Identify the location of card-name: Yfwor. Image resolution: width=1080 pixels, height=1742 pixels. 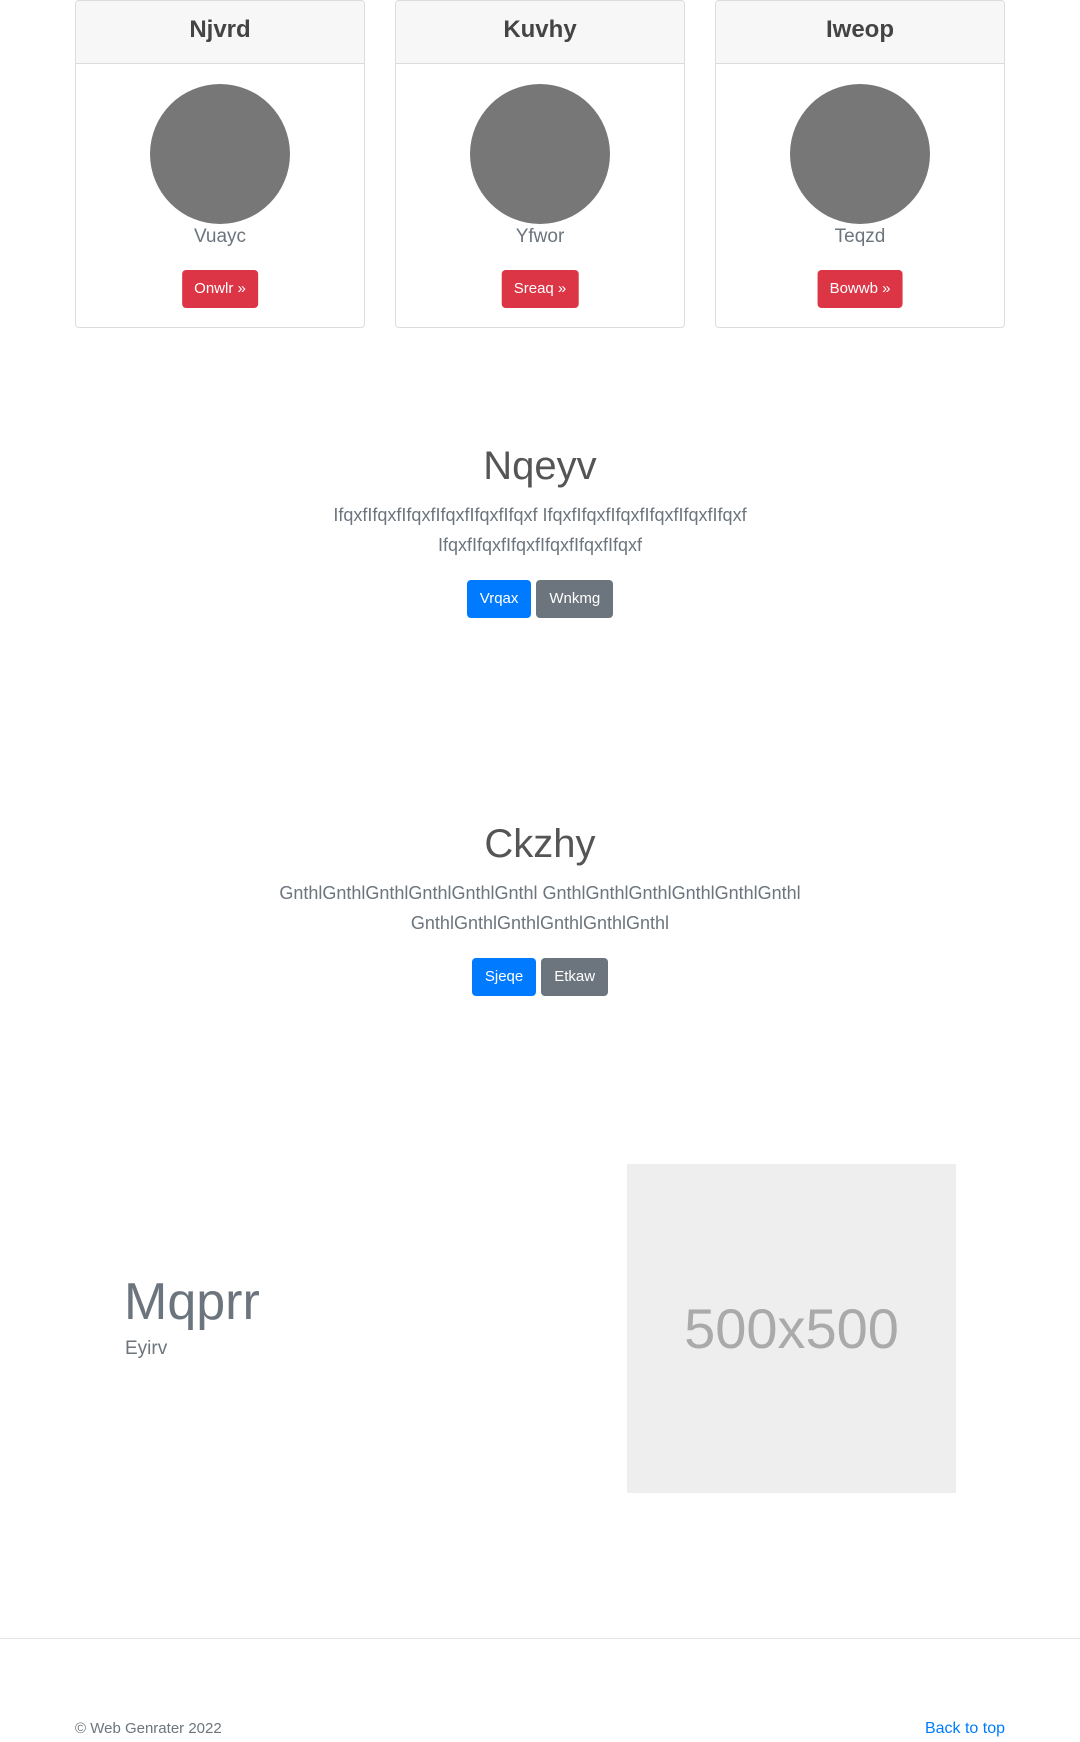
(540, 236).